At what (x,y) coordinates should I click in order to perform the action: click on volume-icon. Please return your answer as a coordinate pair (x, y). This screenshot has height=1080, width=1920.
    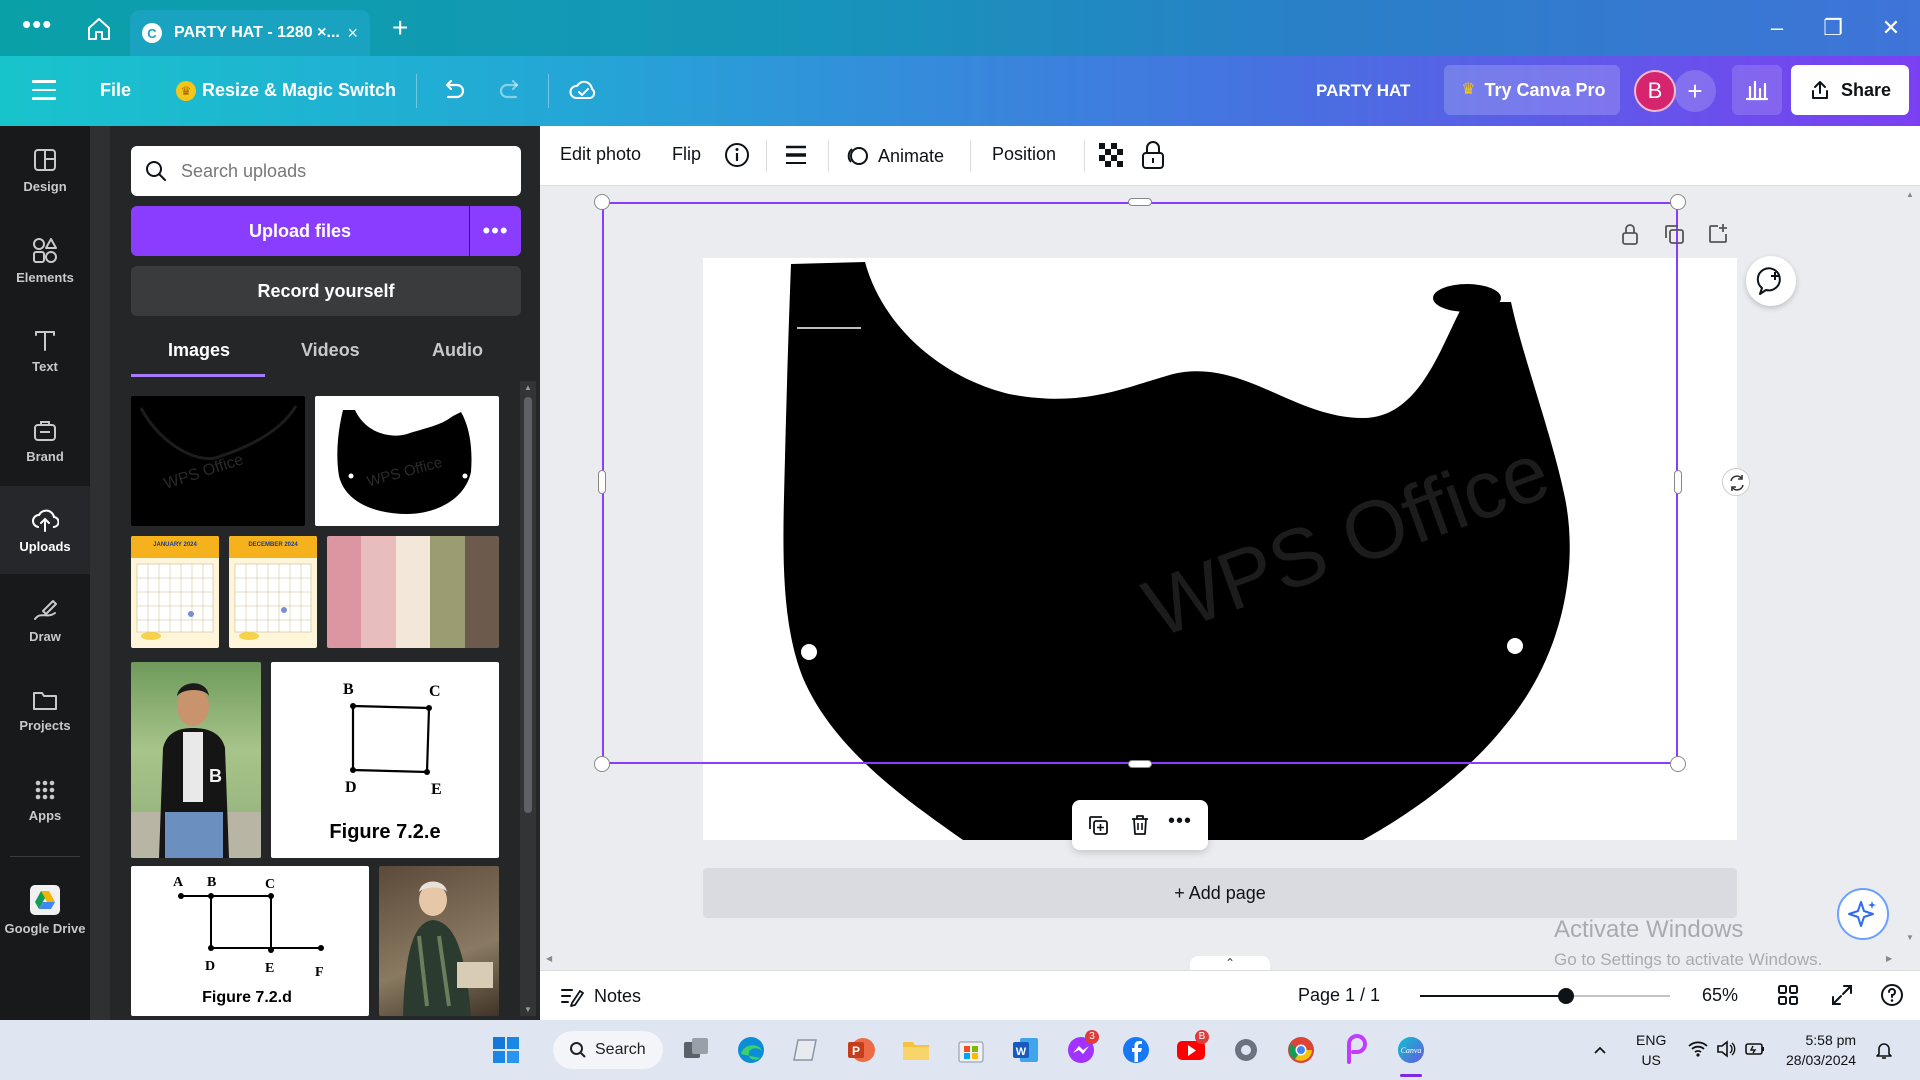
    Looking at the image, I should click on (1726, 1049).